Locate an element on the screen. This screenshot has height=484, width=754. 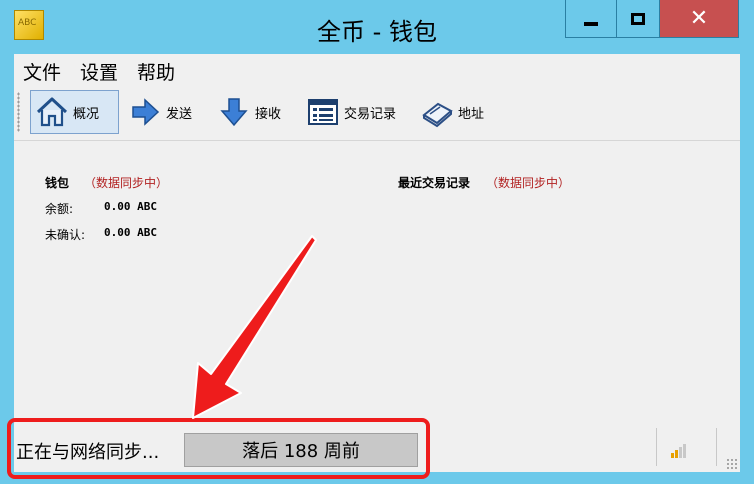
home-icon is located at coordinates (52, 112).